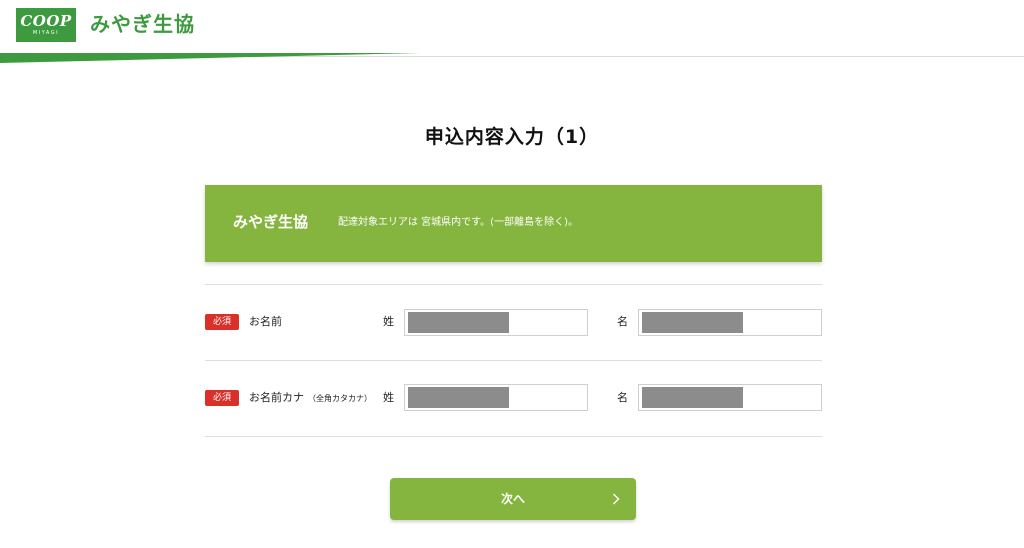 The height and width of the screenshot is (548, 1024). I want to click on first-name-input, so click(730, 322).